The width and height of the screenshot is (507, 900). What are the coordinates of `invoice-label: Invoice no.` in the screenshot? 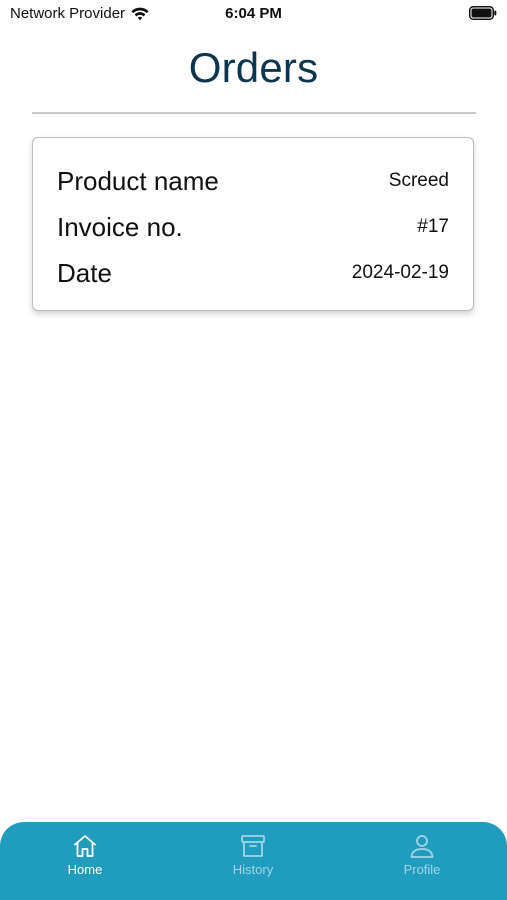 It's located at (120, 226).